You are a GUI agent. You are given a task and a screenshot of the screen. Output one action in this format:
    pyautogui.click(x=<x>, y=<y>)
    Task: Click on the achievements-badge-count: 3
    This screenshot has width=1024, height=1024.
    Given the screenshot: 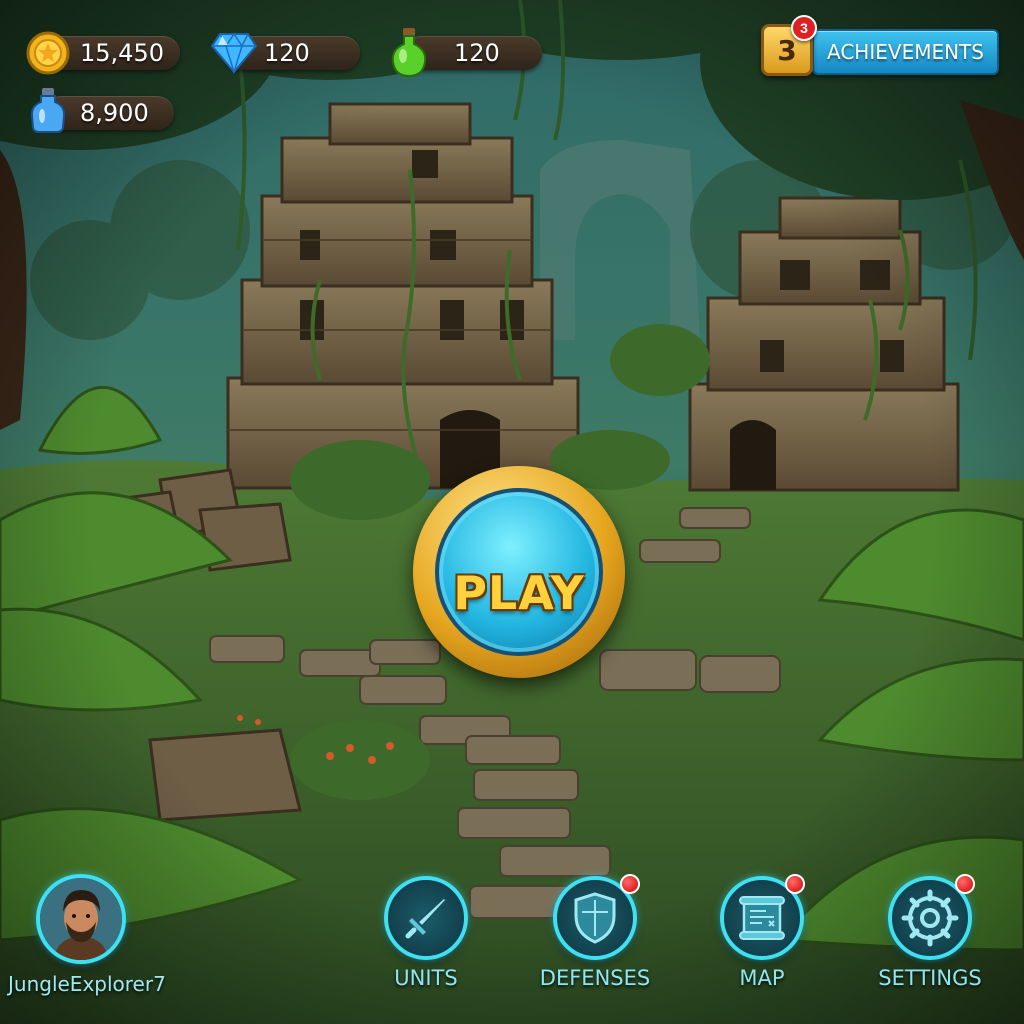 What is the action you would take?
    pyautogui.click(x=804, y=28)
    